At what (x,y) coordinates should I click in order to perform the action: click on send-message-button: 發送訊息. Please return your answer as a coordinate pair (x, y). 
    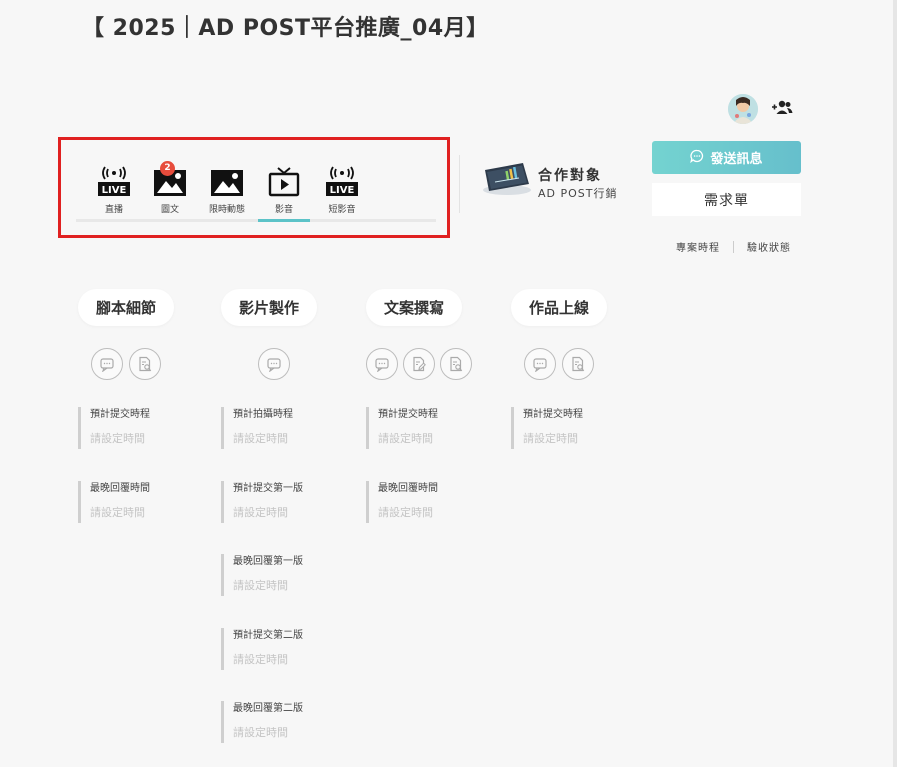
    Looking at the image, I should click on (726, 157).